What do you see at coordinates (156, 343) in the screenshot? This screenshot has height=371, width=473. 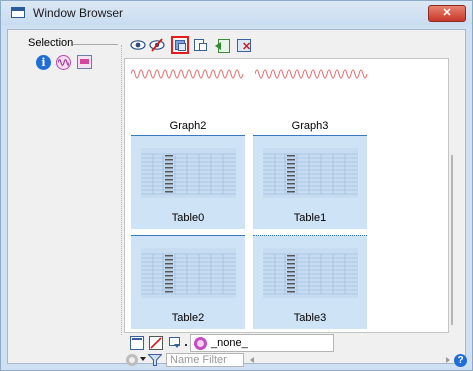 I see `no-line-icon` at bounding box center [156, 343].